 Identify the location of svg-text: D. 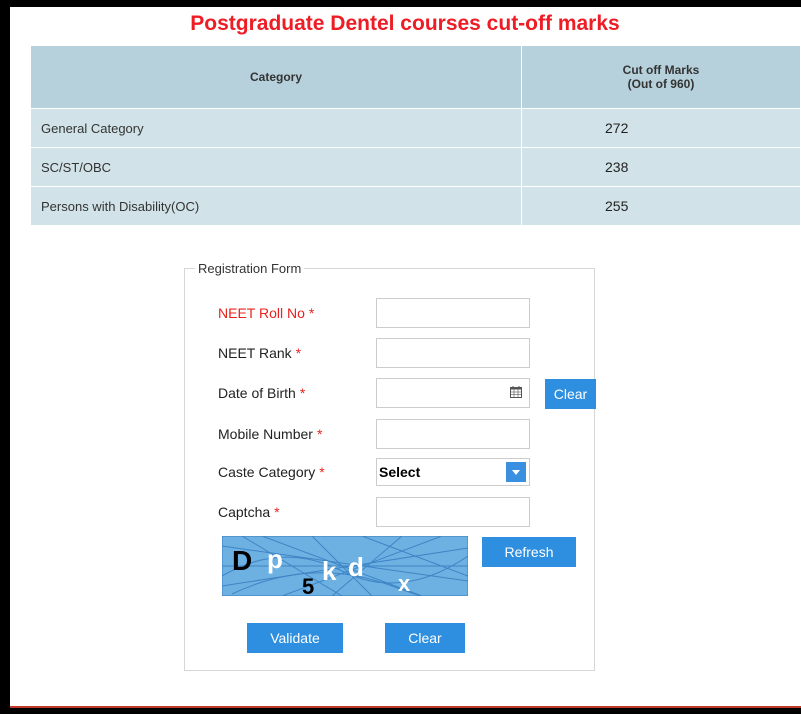
(242, 560).